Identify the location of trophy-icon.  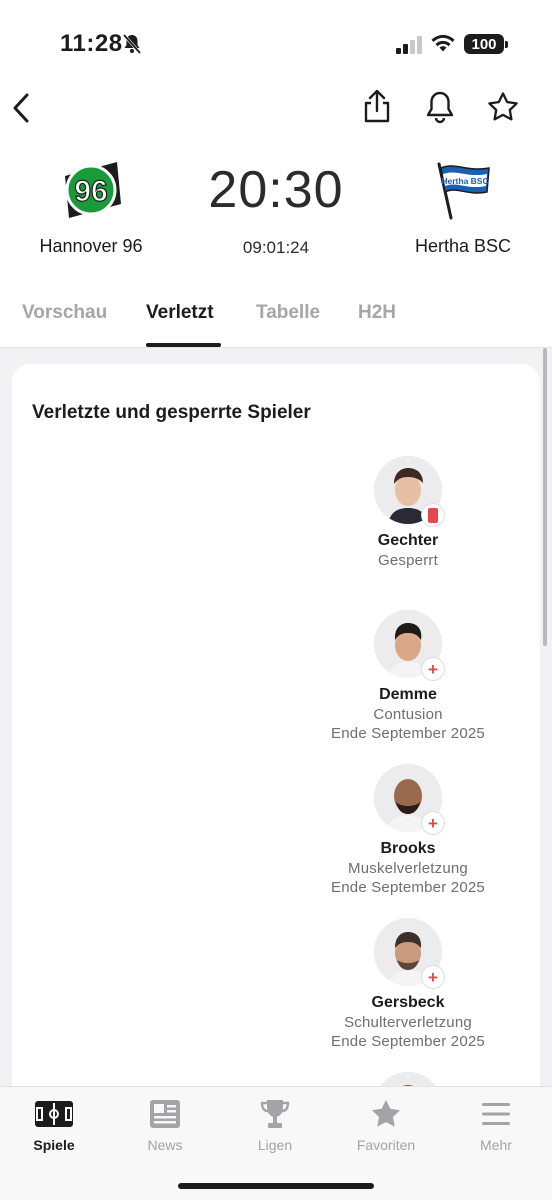
(275, 1114).